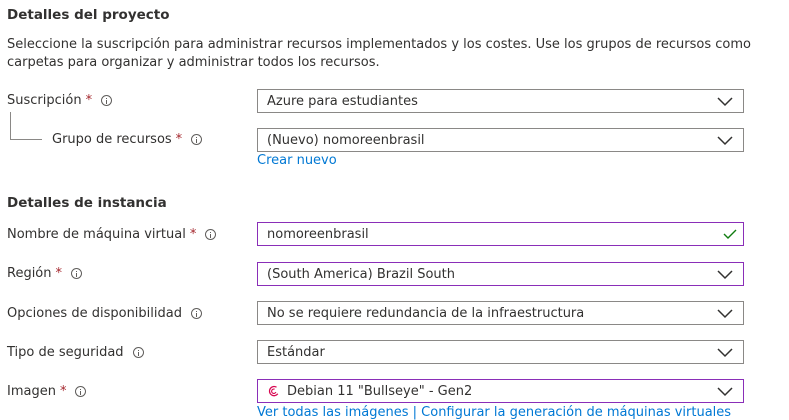 The image size is (789, 420). I want to click on resource-group-value: (Nuevo) nomoreenbrasil, so click(346, 140).